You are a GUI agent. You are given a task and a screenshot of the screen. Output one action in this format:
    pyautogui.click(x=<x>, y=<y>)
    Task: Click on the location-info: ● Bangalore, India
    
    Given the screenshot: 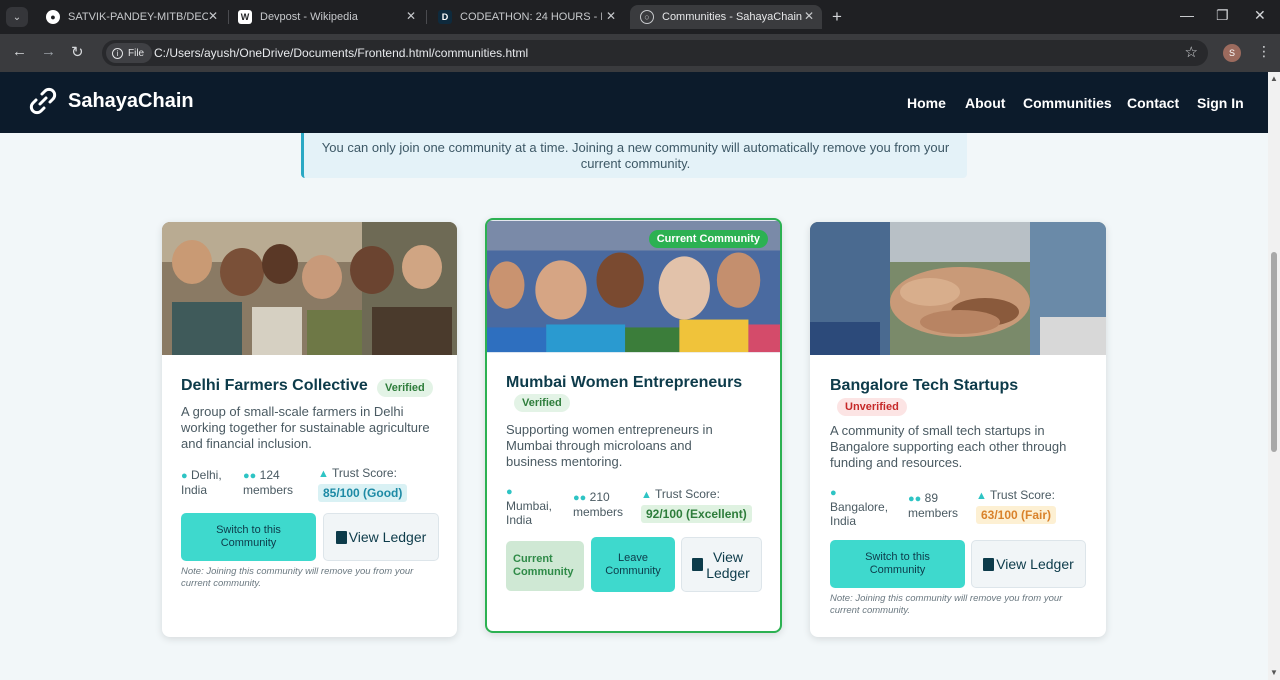 What is the action you would take?
    pyautogui.click(x=866, y=506)
    